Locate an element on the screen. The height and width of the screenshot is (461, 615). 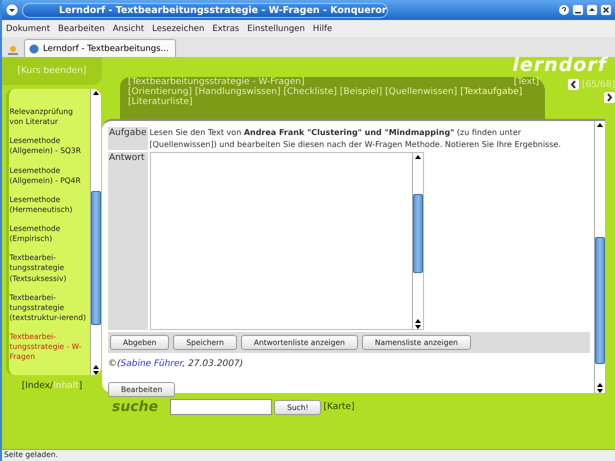
copyright-text: ©( is located at coordinates (114, 364).